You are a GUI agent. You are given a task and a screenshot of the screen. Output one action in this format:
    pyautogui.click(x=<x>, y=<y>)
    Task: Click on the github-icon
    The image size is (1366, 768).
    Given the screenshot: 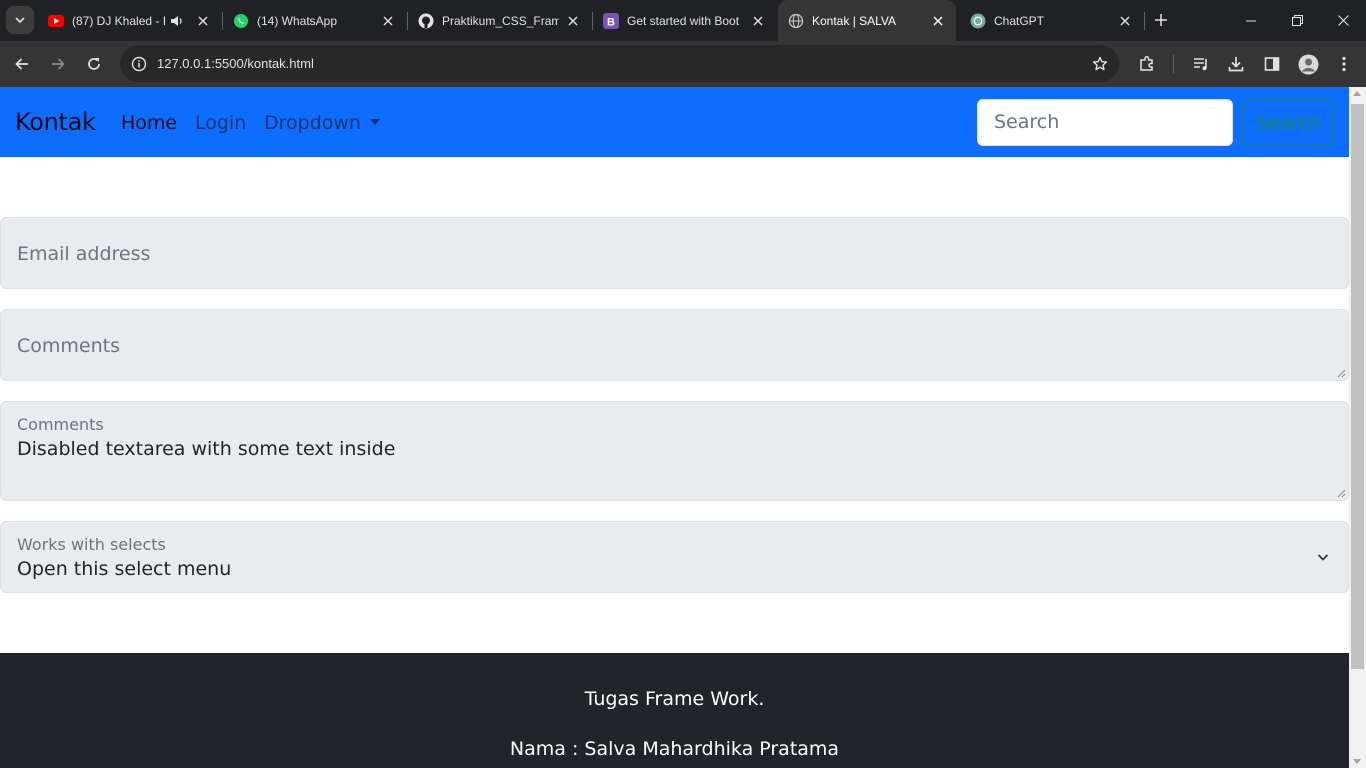 What is the action you would take?
    pyautogui.click(x=426, y=21)
    